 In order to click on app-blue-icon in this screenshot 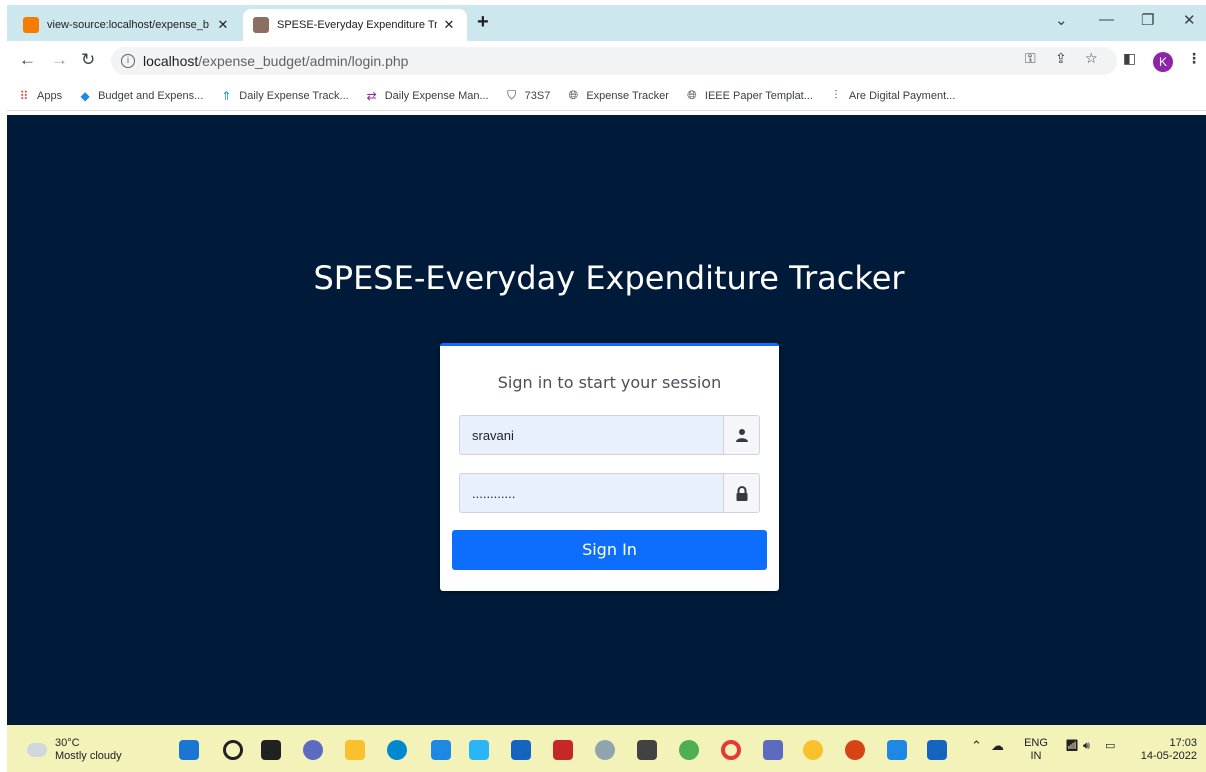, I will do `click(521, 750)`.